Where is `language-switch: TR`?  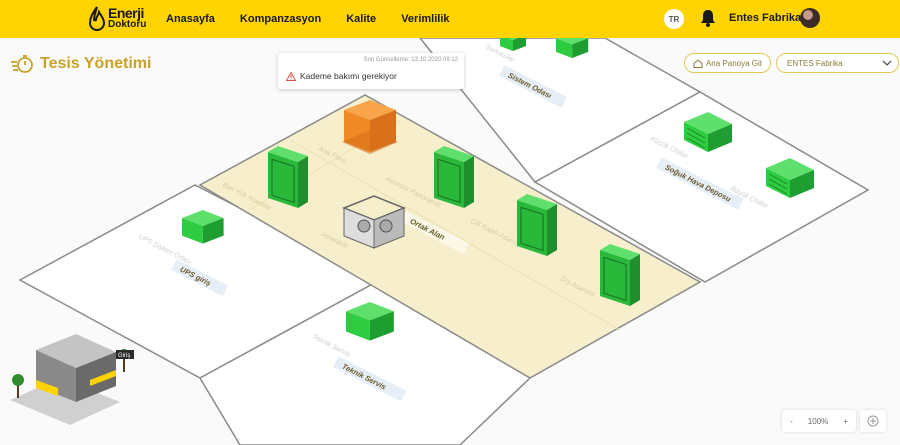 language-switch: TR is located at coordinates (674, 19).